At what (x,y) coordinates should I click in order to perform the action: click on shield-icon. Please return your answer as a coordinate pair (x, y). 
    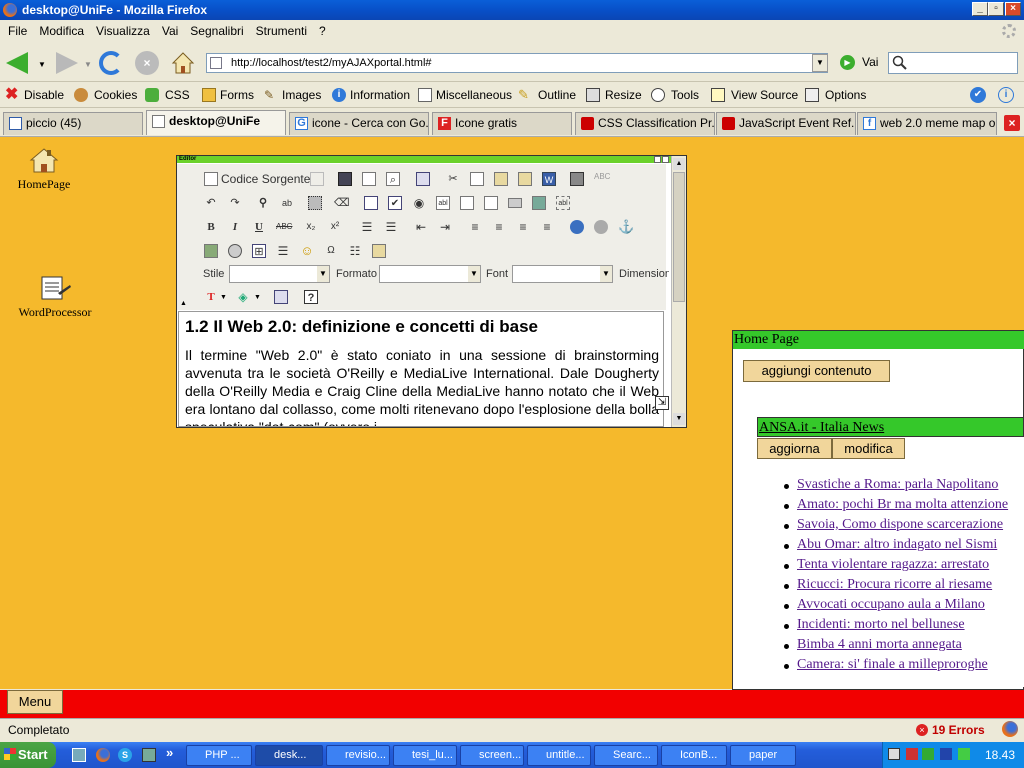
    Looking at the image, I should click on (946, 754).